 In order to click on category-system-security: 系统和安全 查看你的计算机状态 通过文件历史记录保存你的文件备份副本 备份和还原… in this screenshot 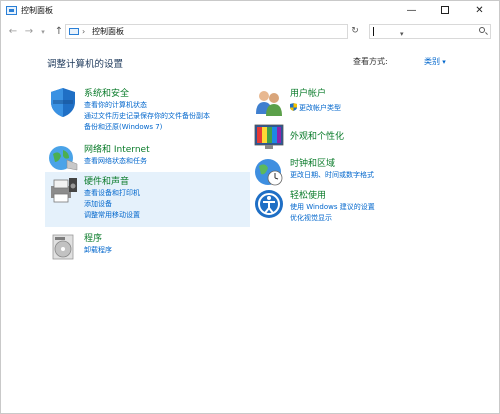, I will do `click(147, 111)`.